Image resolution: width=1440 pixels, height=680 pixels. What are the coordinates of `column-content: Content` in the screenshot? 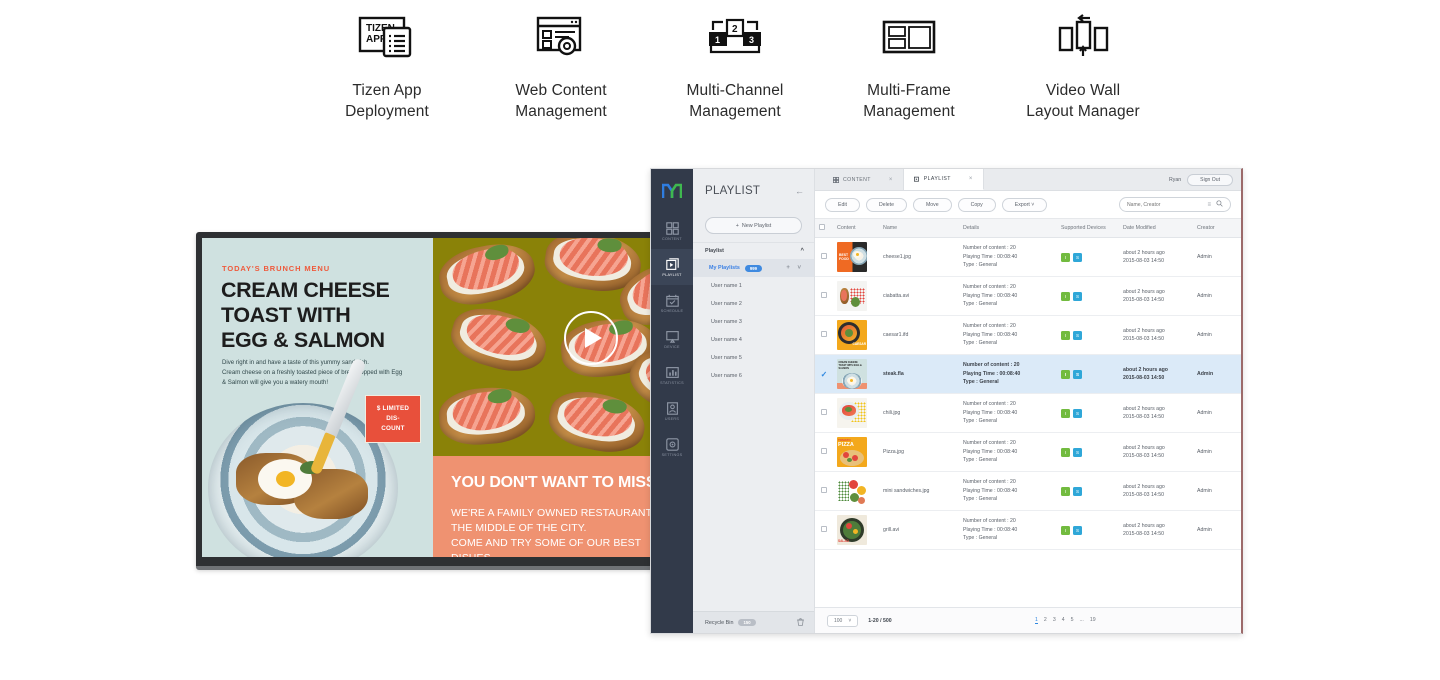 It's located at (856, 228).